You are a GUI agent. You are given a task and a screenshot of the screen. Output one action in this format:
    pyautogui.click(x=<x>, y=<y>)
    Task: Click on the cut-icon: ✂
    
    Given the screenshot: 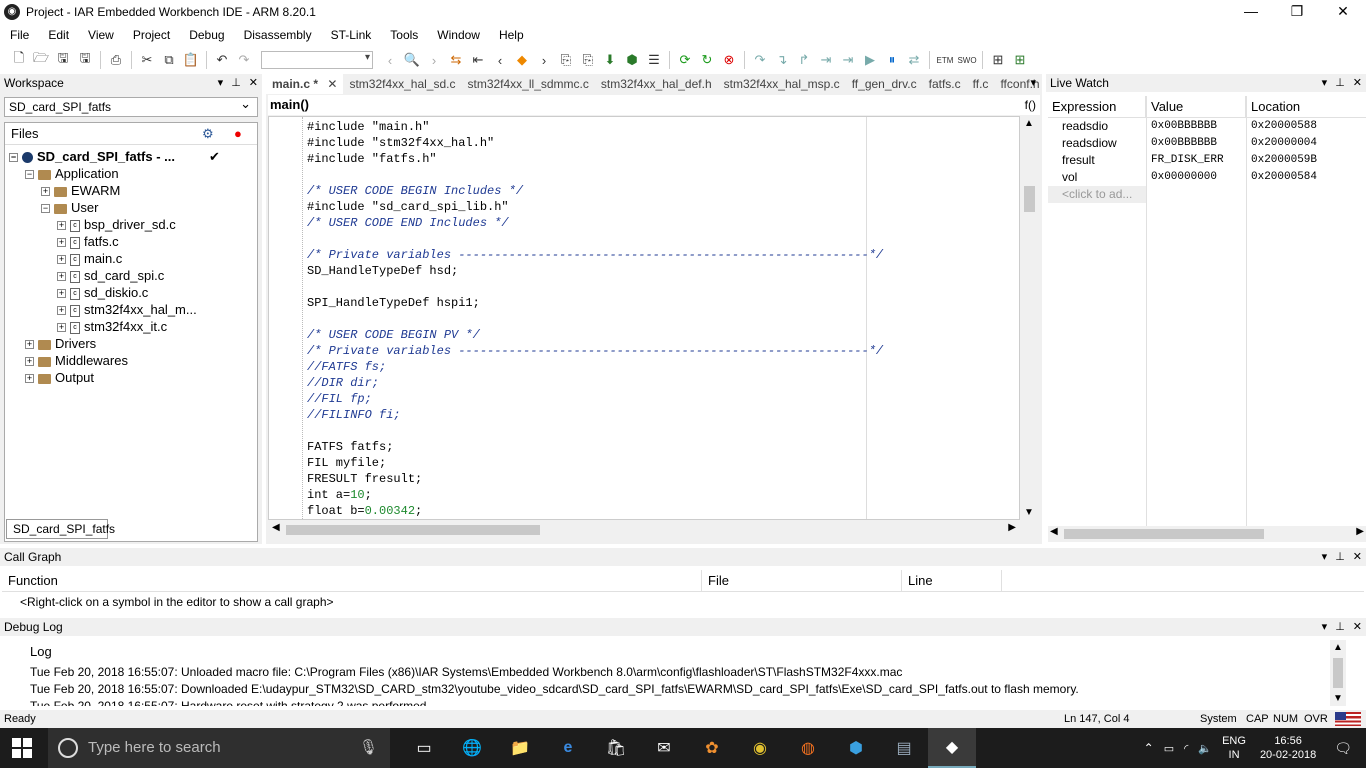 What is the action you would take?
    pyautogui.click(x=147, y=60)
    